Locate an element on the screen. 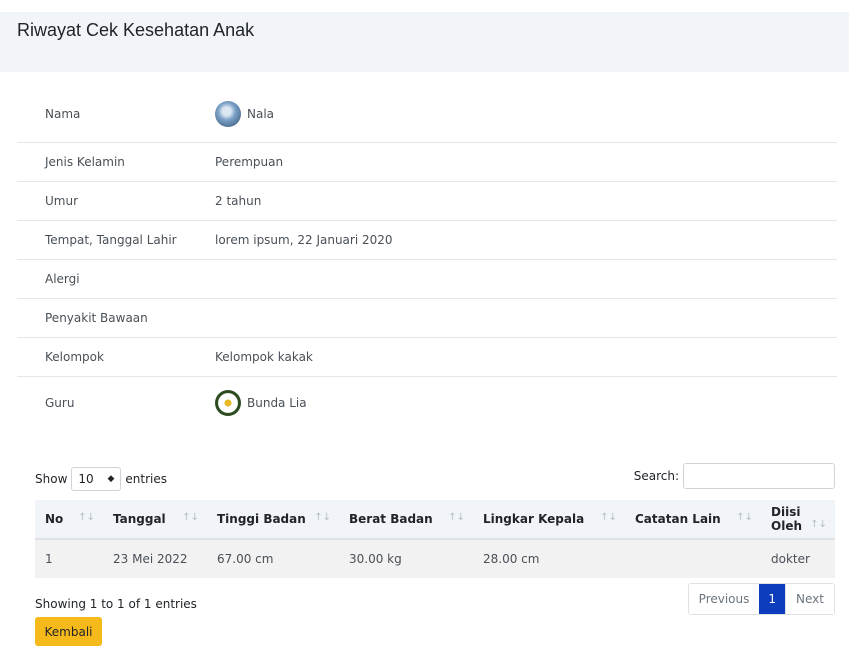 This screenshot has width=849, height=648. table-info: Showing 1 to 1 of 1 entries is located at coordinates (116, 604).